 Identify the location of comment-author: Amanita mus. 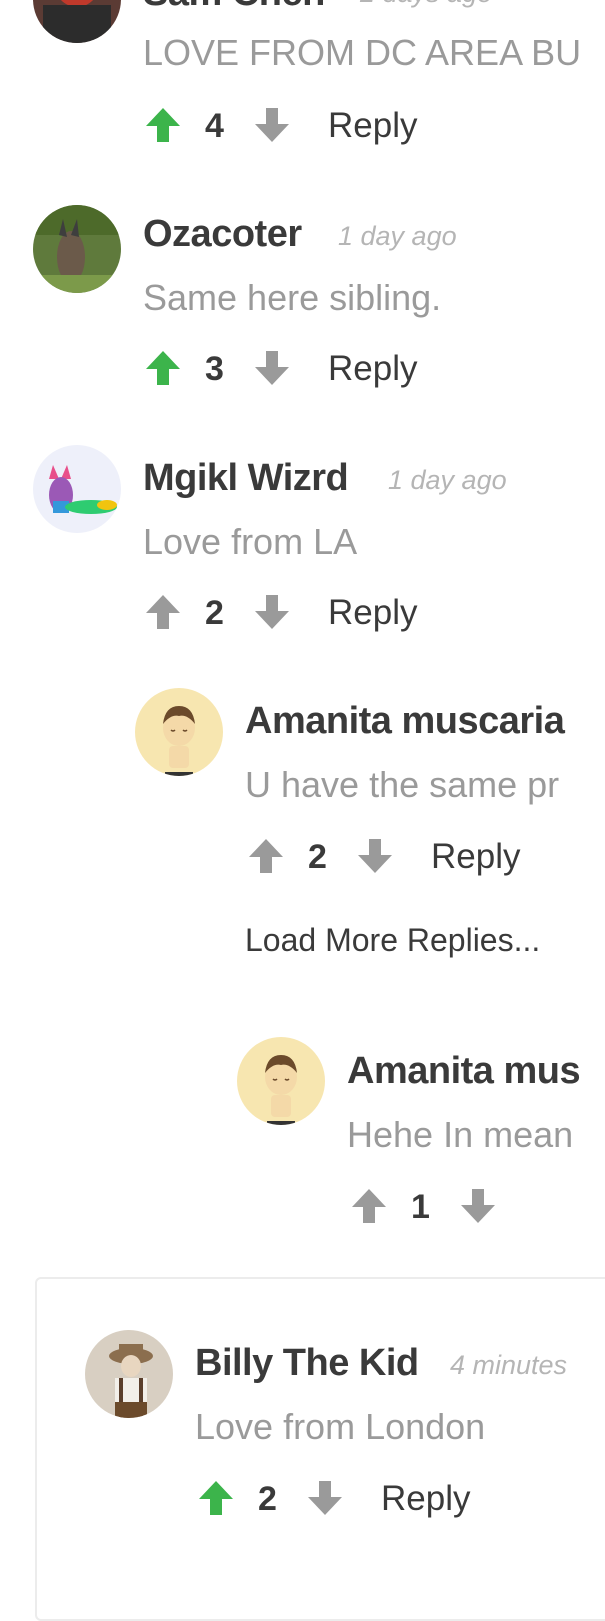
(464, 1071).